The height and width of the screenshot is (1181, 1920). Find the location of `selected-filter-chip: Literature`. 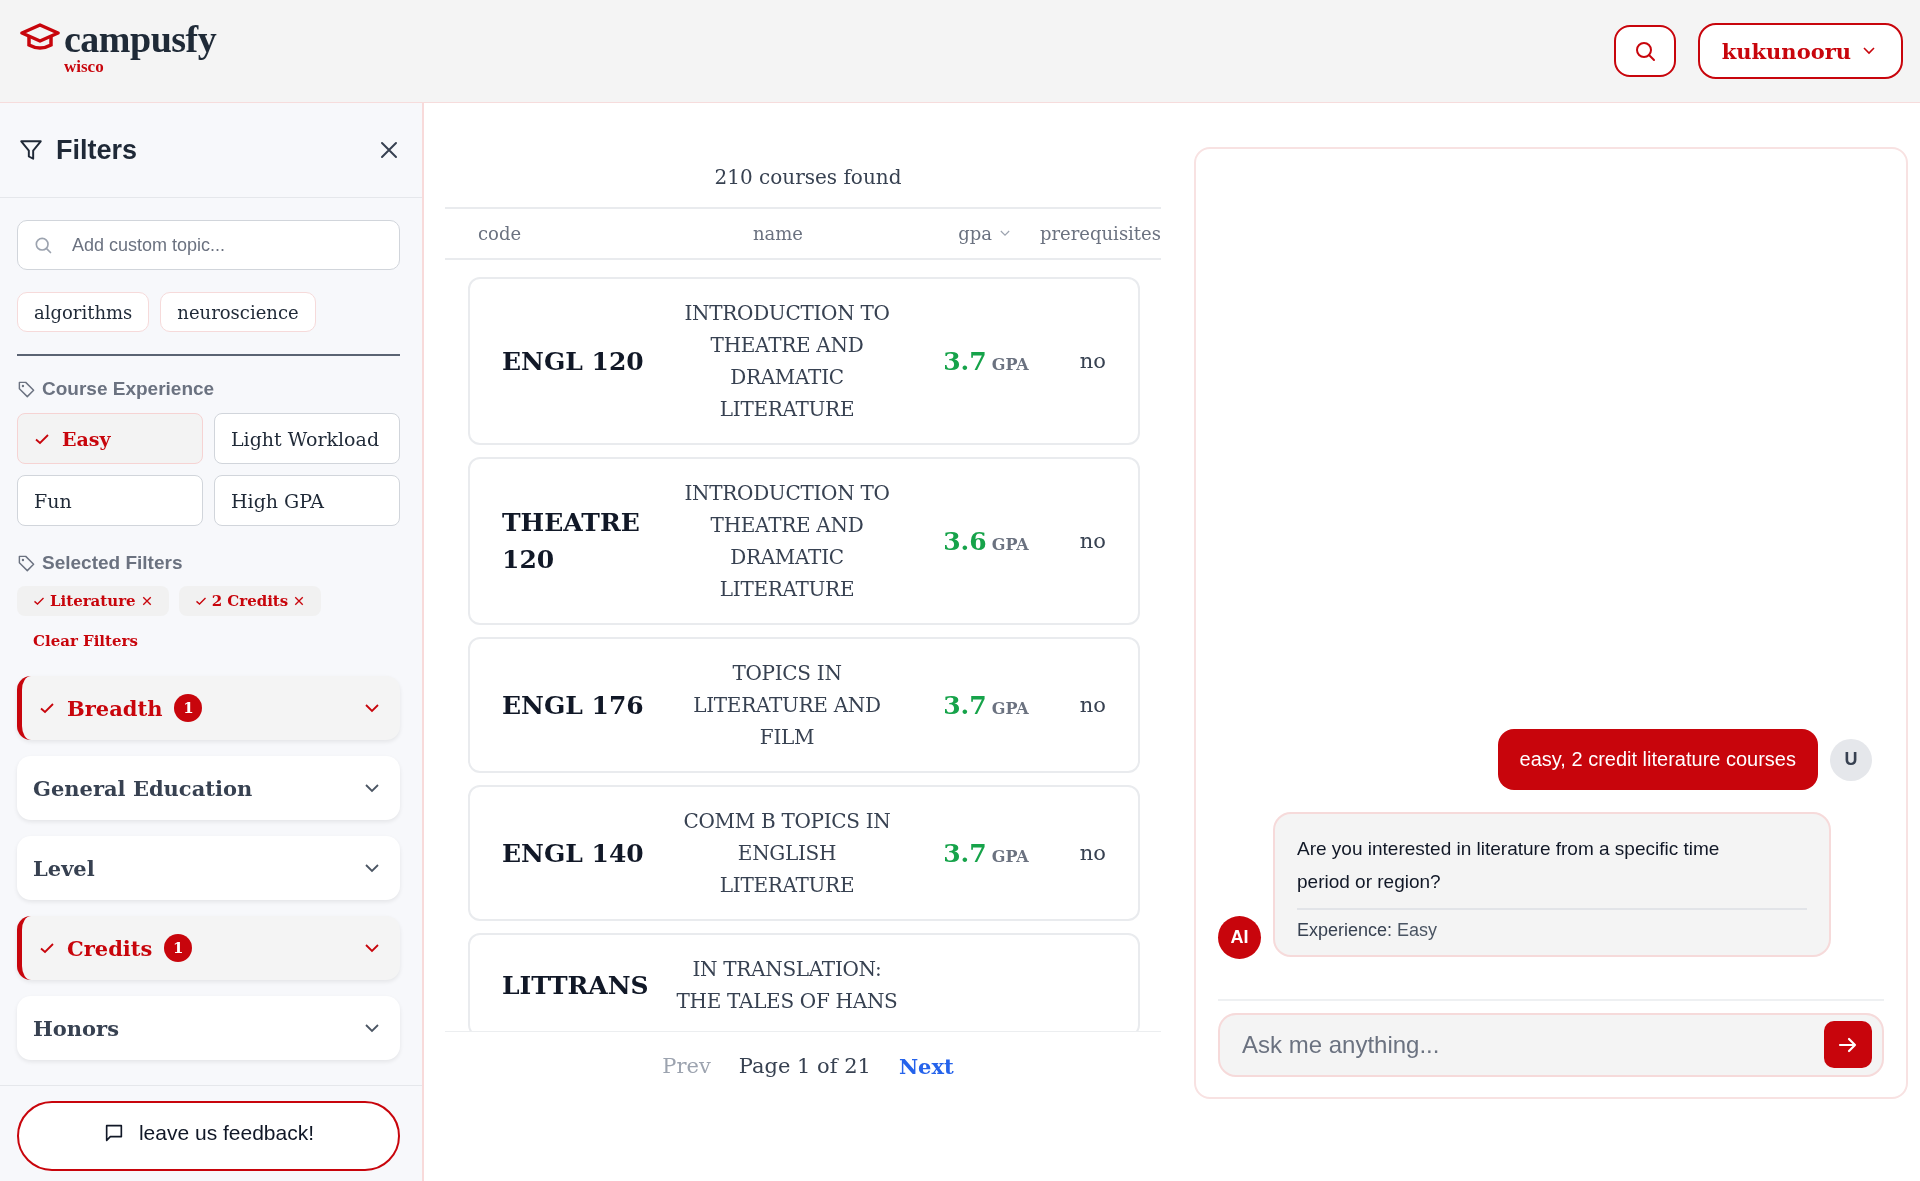

selected-filter-chip: Literature is located at coordinates (93, 601).